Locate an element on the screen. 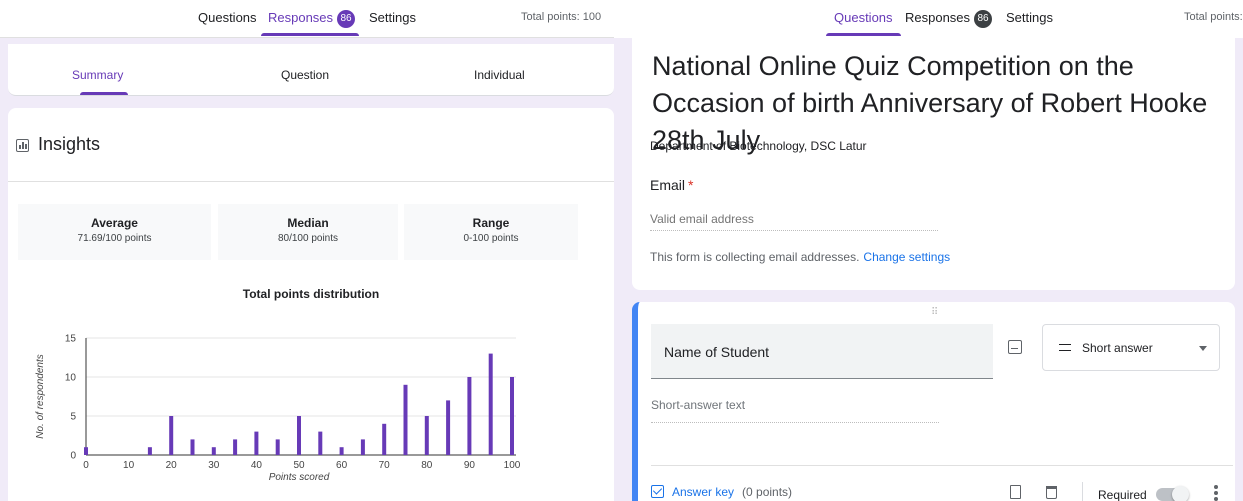 This screenshot has width=1243, height=501. form-description: Department of Biotechnology, DSC Latur is located at coordinates (758, 146).